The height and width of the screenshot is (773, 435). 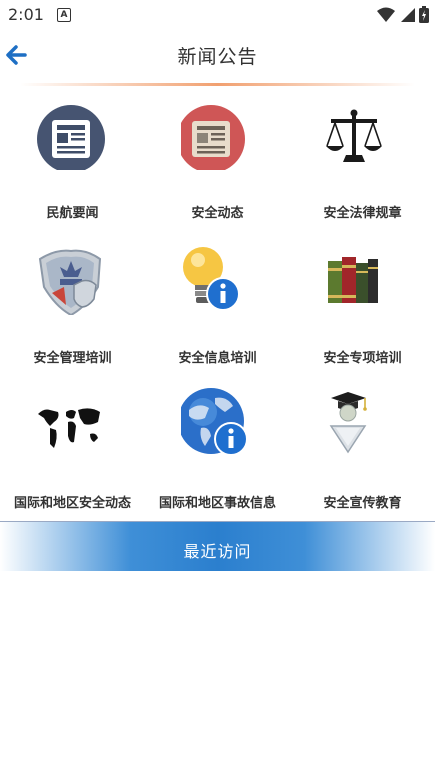 What do you see at coordinates (408, 14) in the screenshot?
I see `signal-icon` at bounding box center [408, 14].